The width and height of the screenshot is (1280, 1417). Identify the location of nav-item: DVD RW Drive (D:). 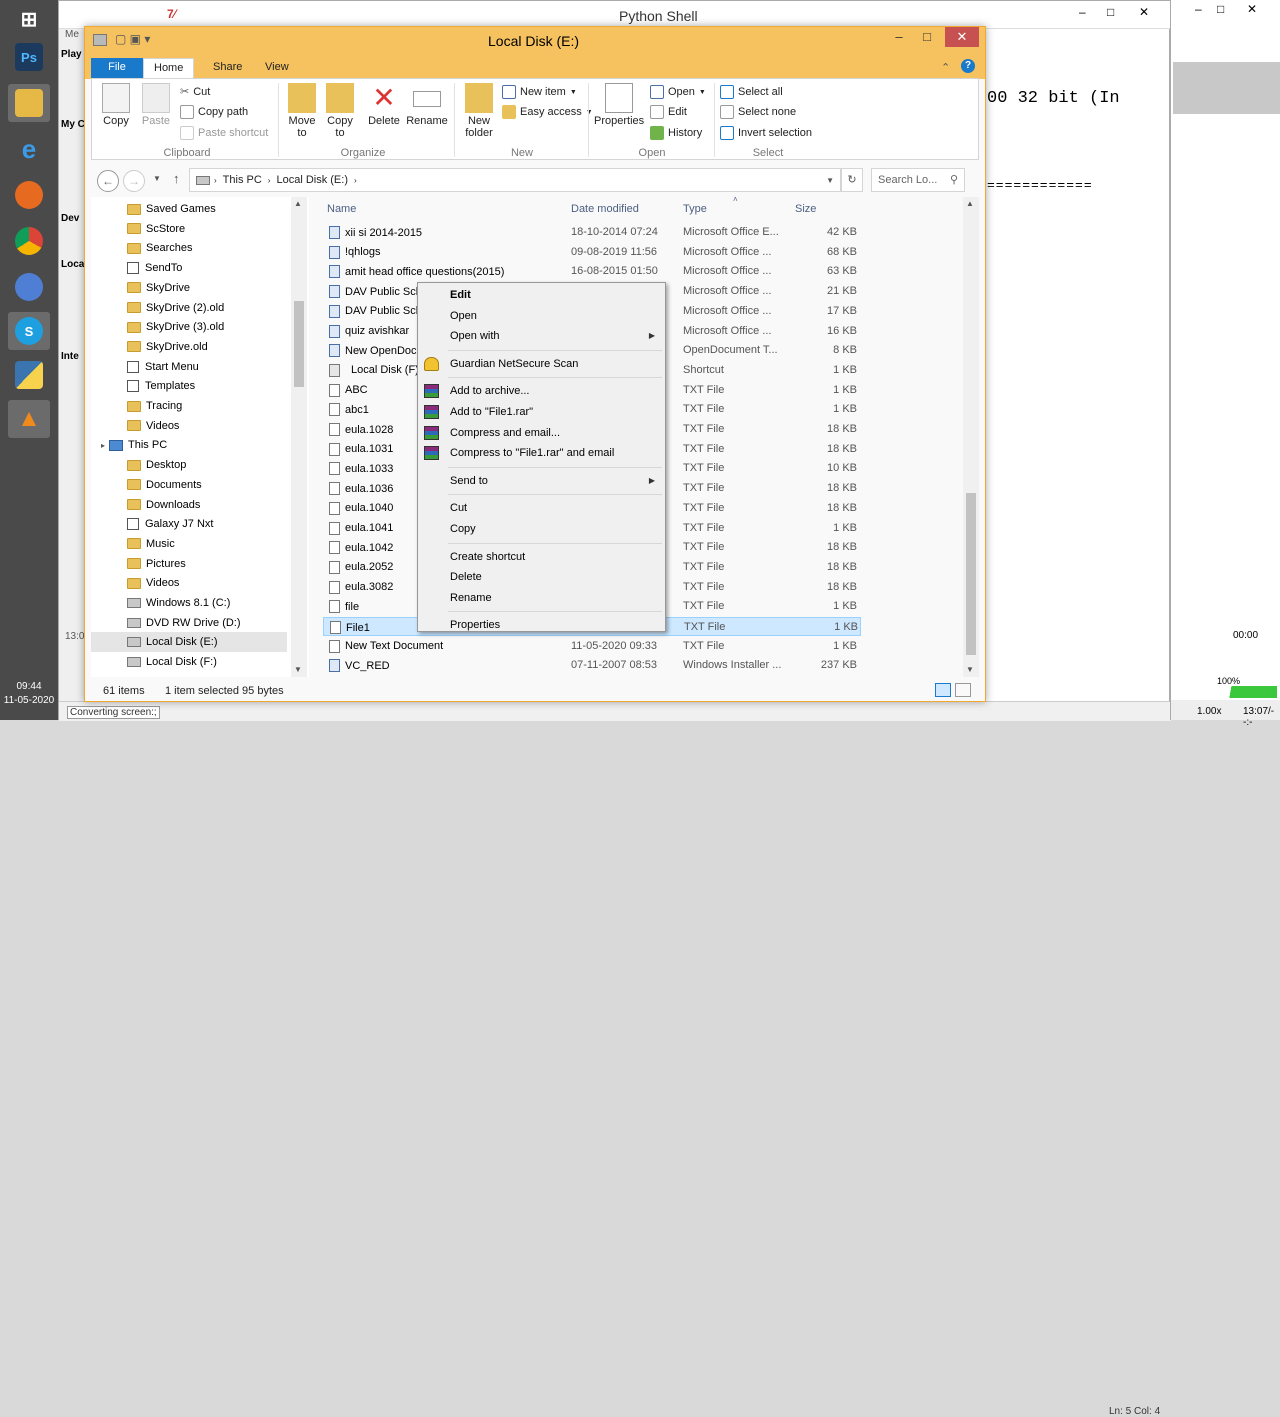
(166, 623).